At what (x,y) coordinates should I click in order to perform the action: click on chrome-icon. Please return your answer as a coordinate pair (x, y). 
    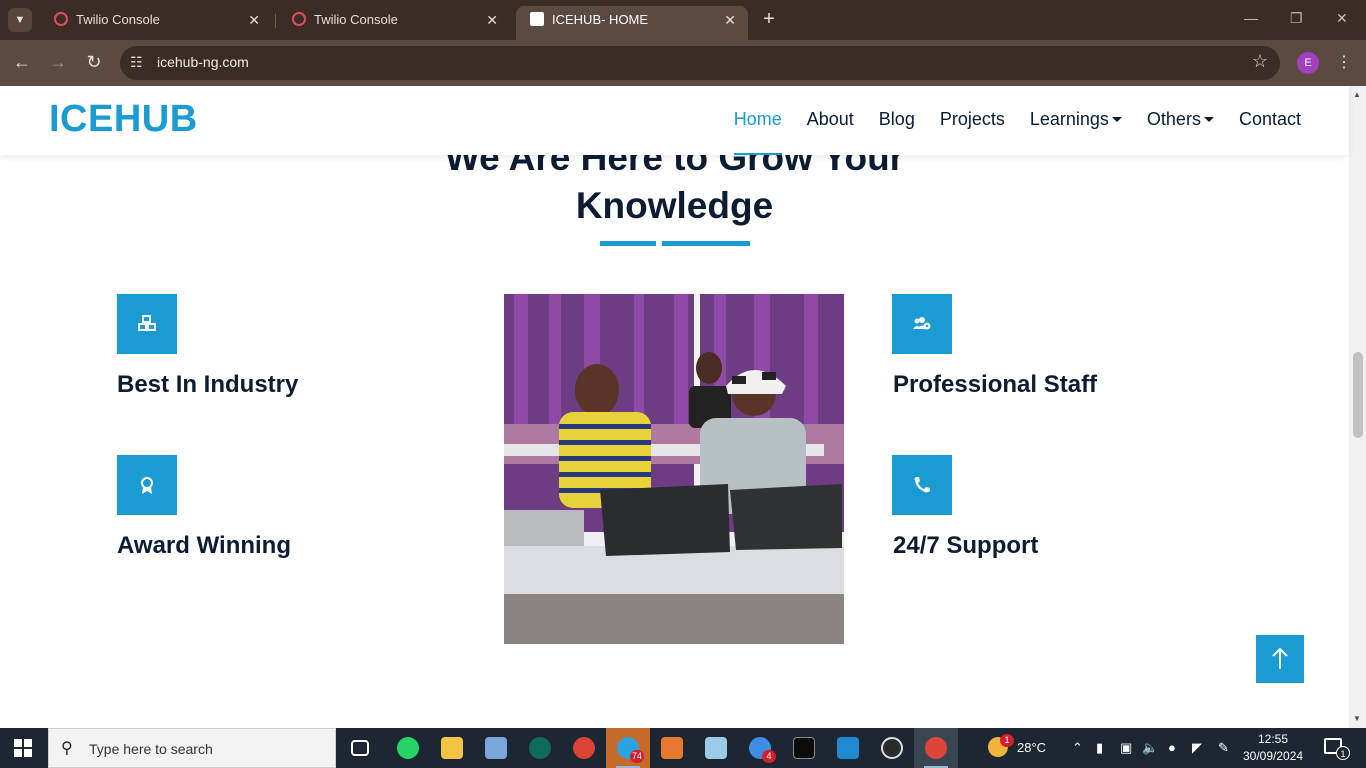
    Looking at the image, I should click on (584, 748).